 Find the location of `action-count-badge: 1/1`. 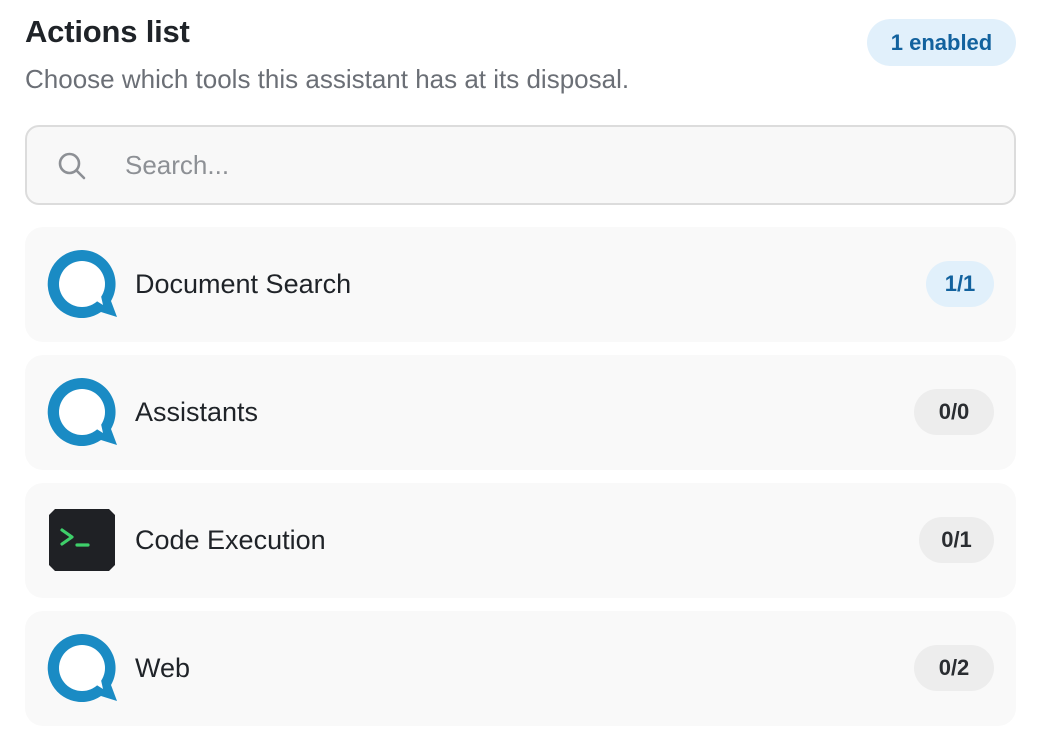

action-count-badge: 1/1 is located at coordinates (960, 284).